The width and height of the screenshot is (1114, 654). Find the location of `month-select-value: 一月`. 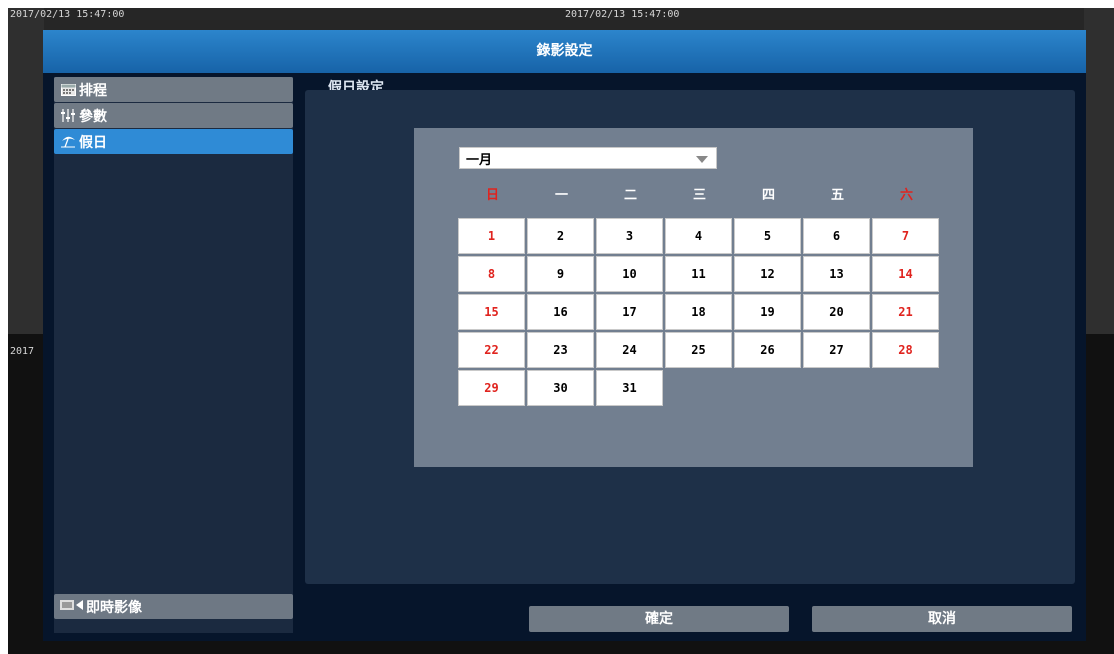

month-select-value: 一月 is located at coordinates (479, 160).